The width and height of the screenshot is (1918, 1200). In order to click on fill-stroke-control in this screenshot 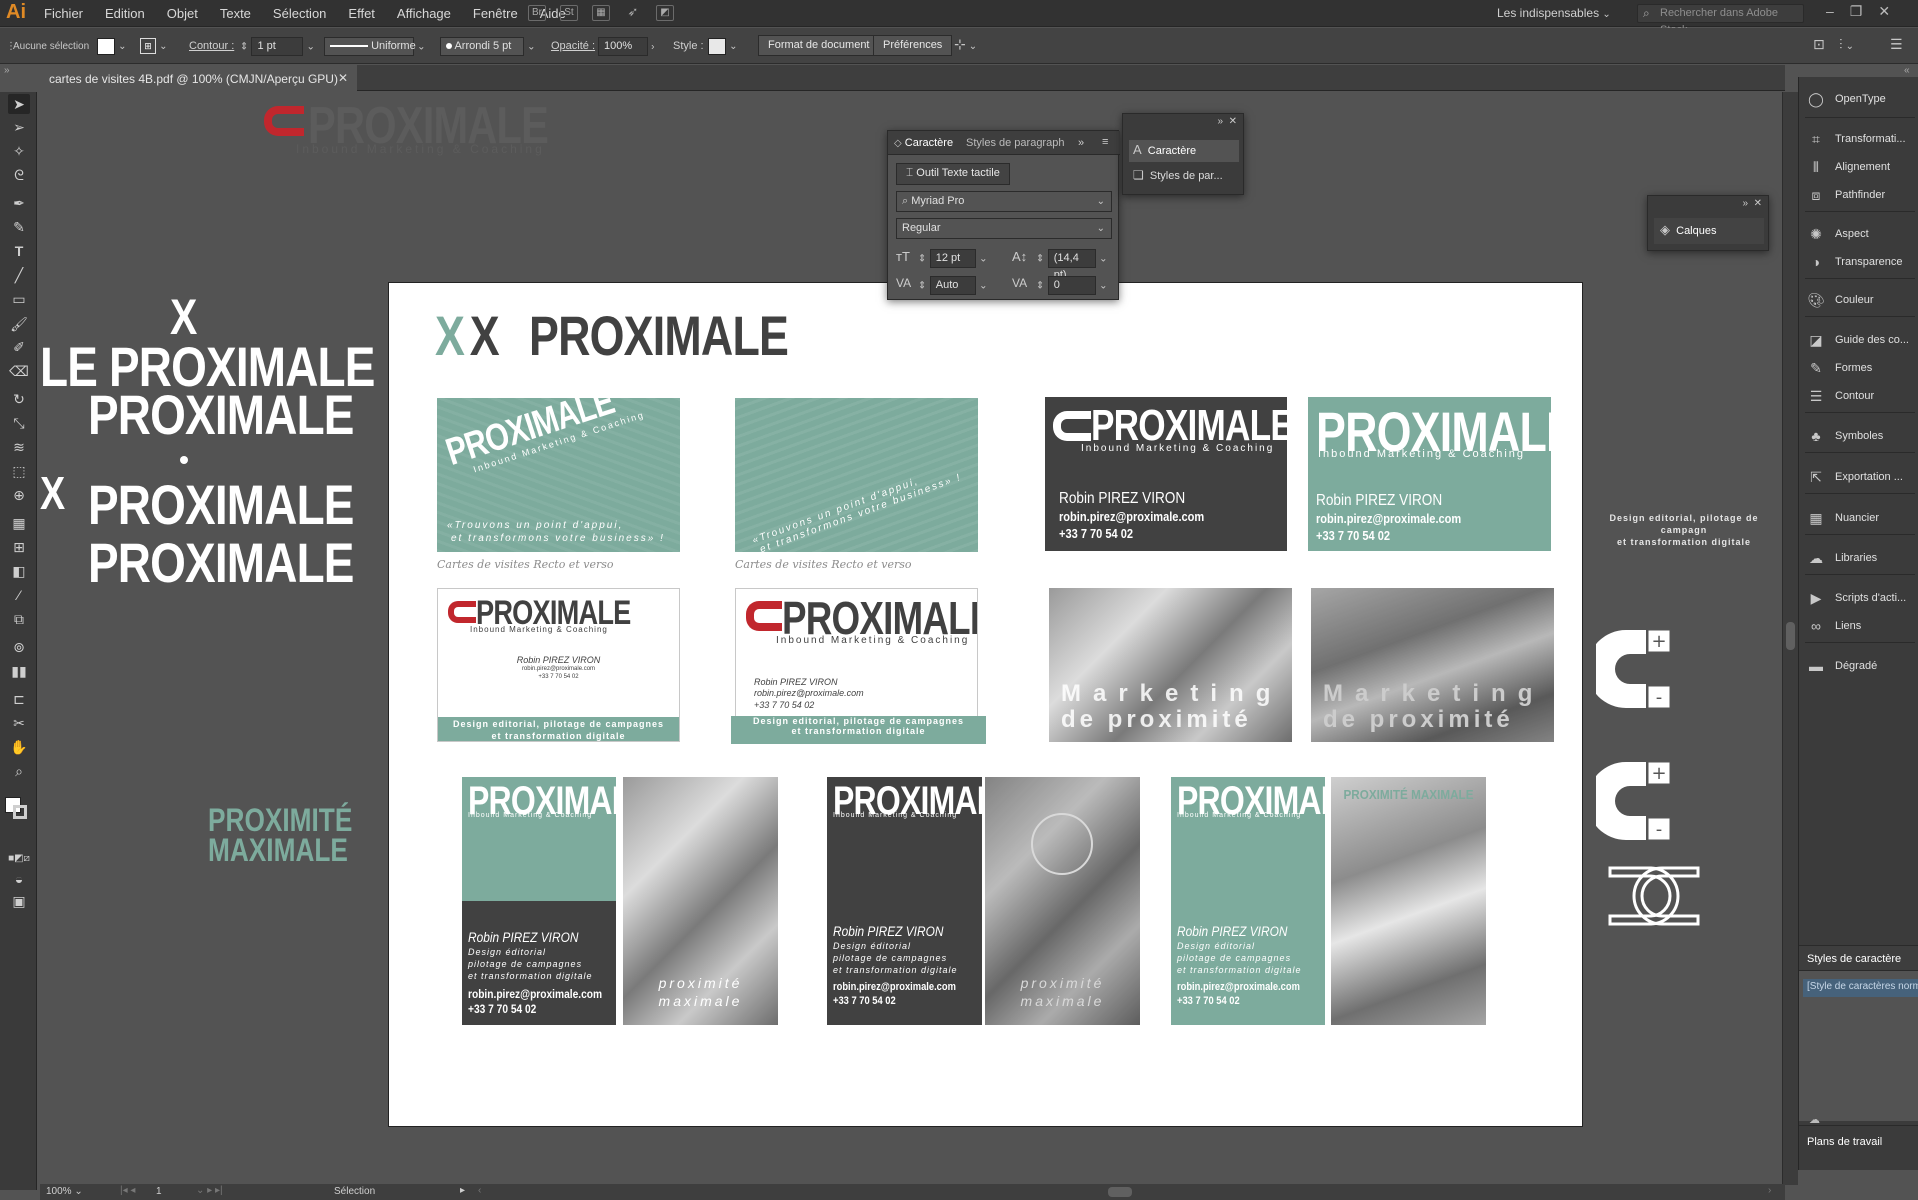, I will do `click(17, 808)`.